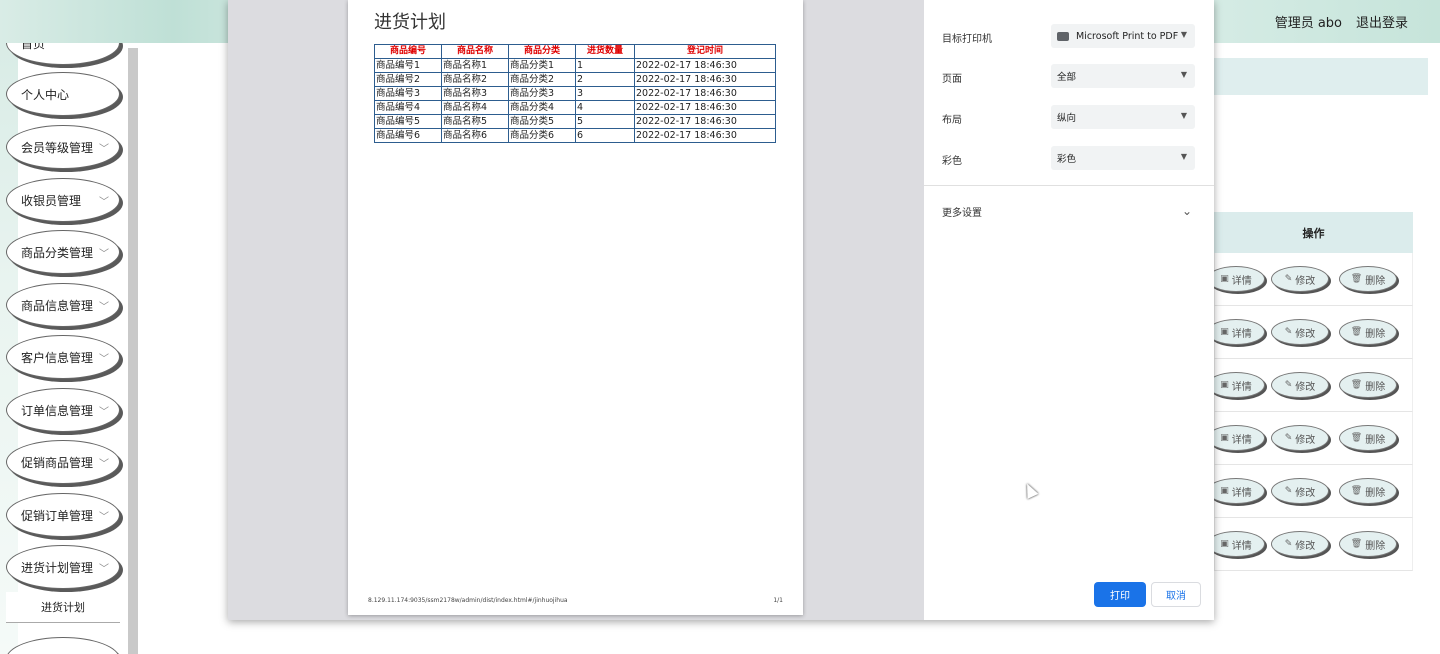 The height and width of the screenshot is (654, 1440). I want to click on layout-label: 布局, so click(952, 120).